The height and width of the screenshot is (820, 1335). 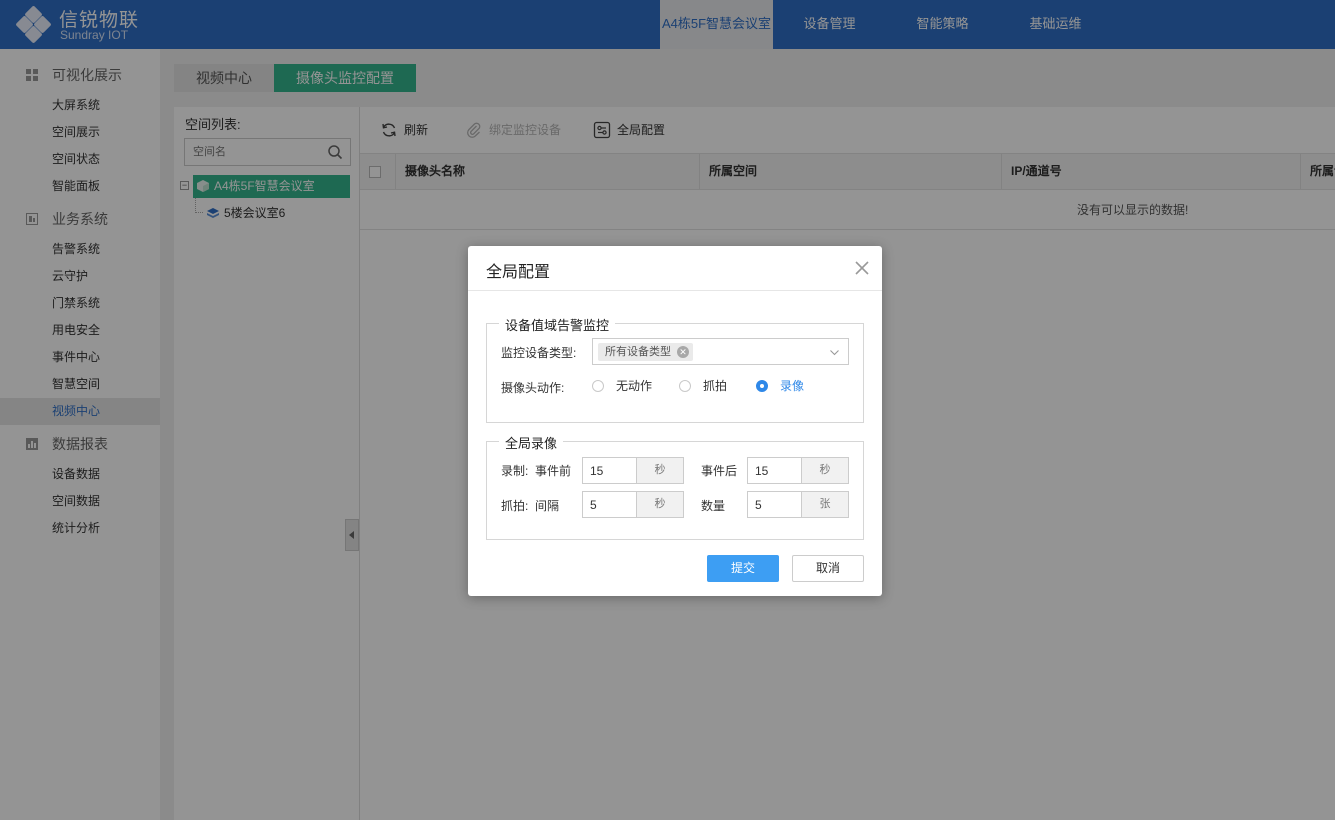 I want to click on radio-snapshot: 抓拍, so click(x=703, y=386).